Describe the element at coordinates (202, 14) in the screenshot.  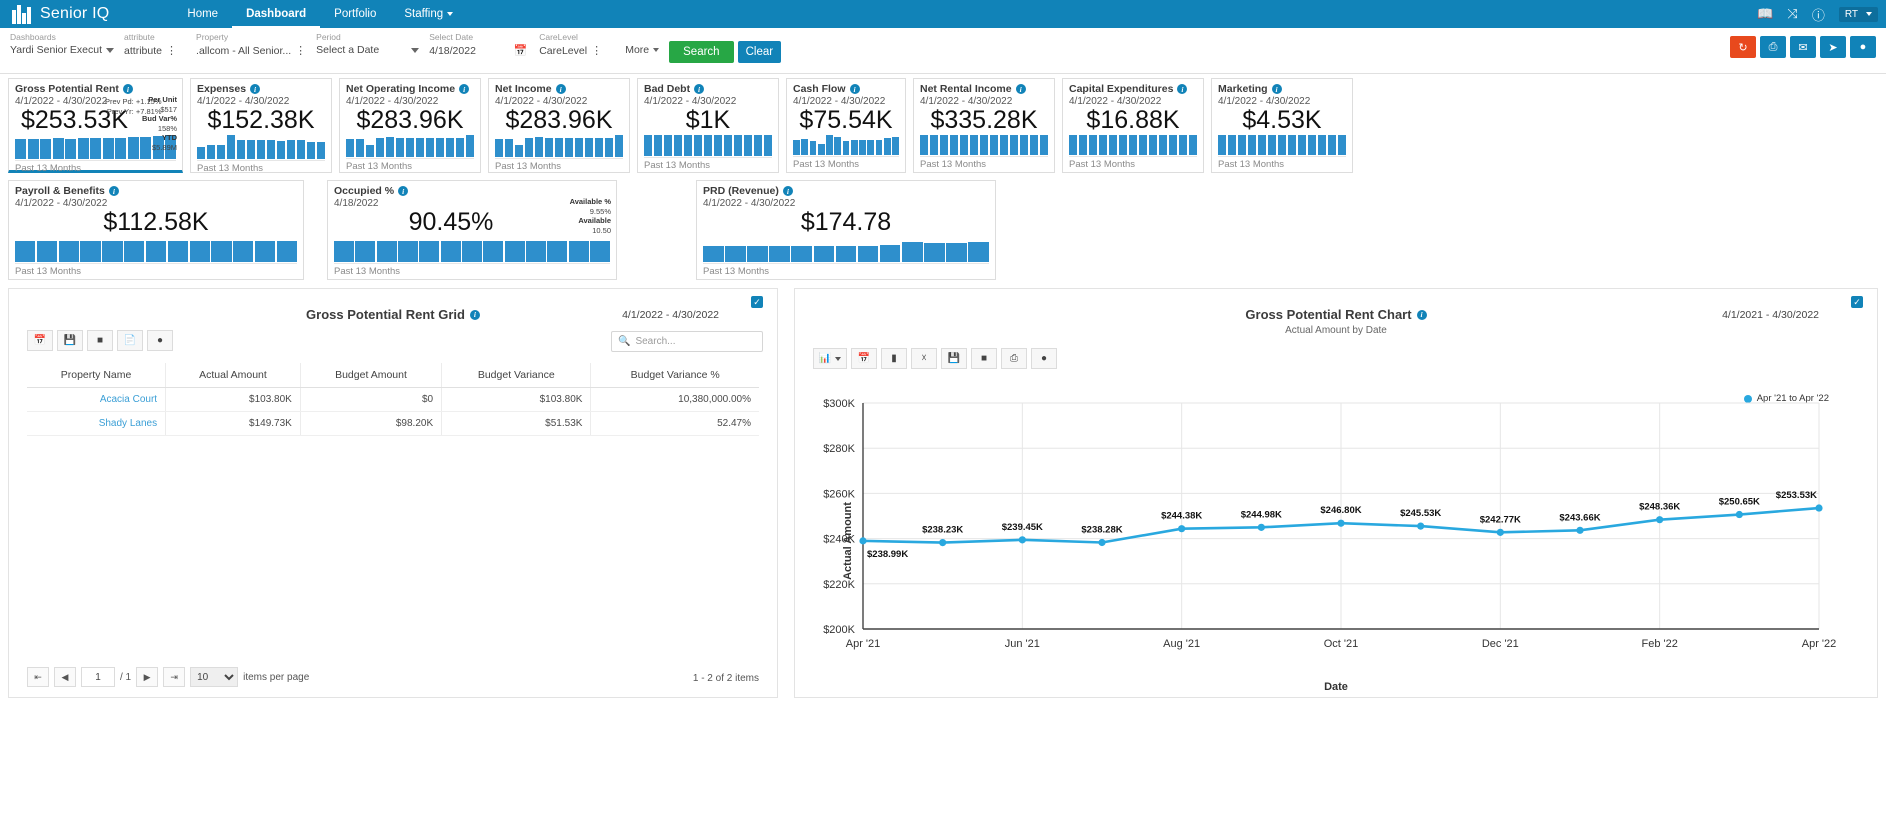
I see `nav-item-home: Home` at that location.